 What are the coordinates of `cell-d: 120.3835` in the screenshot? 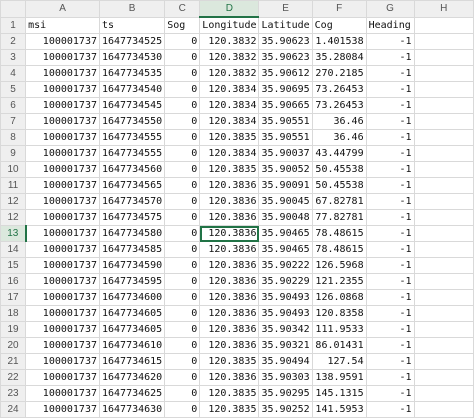 It's located at (229, 361).